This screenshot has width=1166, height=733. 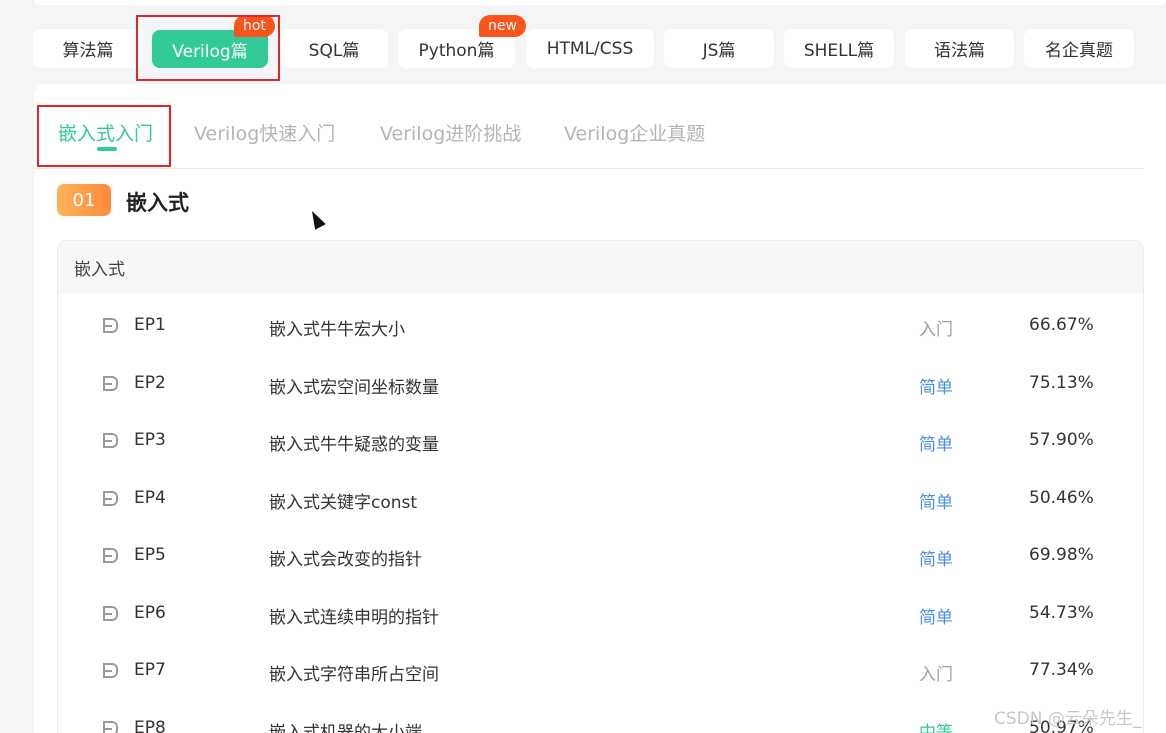 I want to click on problem-title: 嵌入式连续申明的指针, so click(x=354, y=615).